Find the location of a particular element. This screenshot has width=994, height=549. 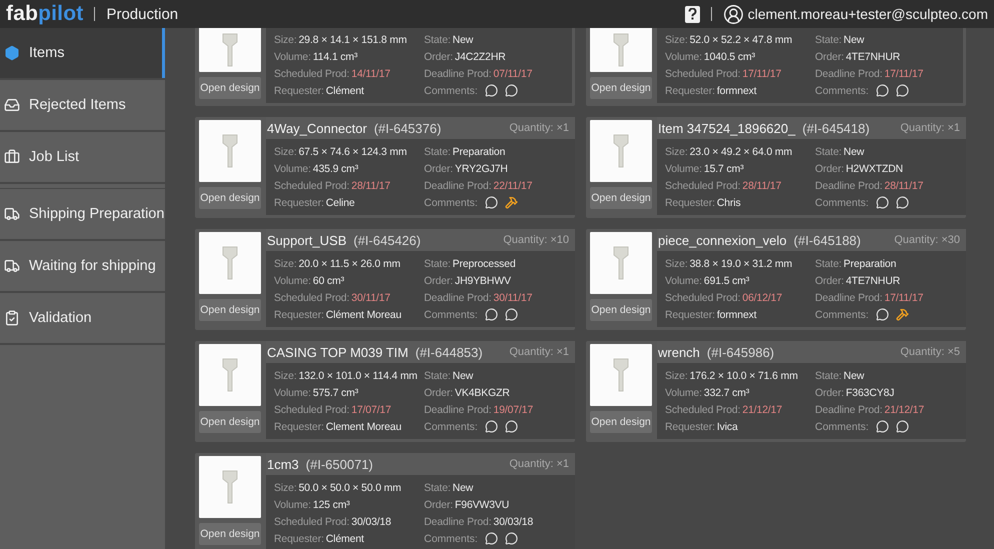

detail-field: Size: 38.8 × 19.0 × 31.2 mm is located at coordinates (740, 263).